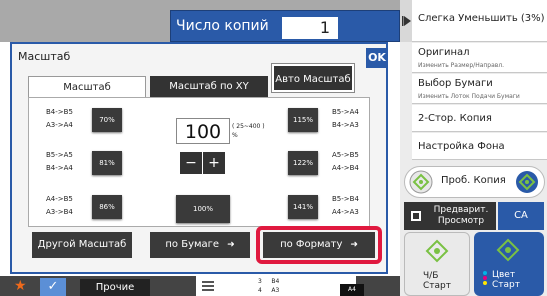 Image resolution: width=547 pixels, height=296 pixels. What do you see at coordinates (345, 205) in the screenshot?
I see `preset-label: B5->B4 A4->A3` at bounding box center [345, 205].